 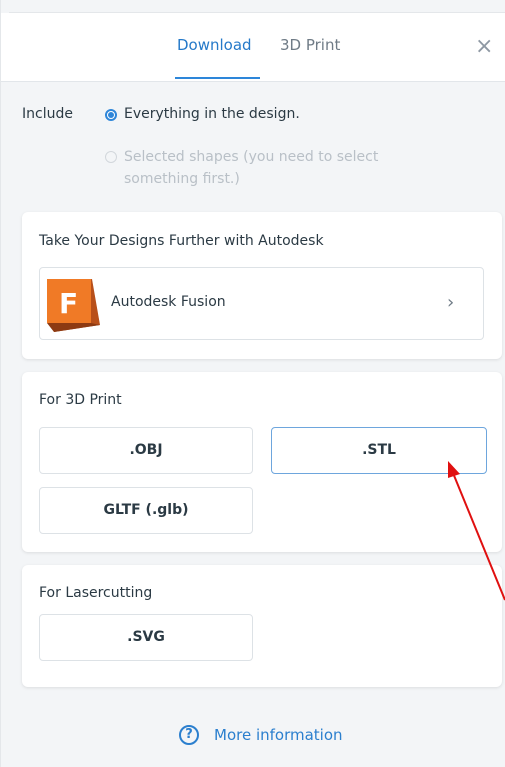 What do you see at coordinates (181, 241) in the screenshot?
I see `autodesk-card-title: Take Your Designs Further with Autodesk` at bounding box center [181, 241].